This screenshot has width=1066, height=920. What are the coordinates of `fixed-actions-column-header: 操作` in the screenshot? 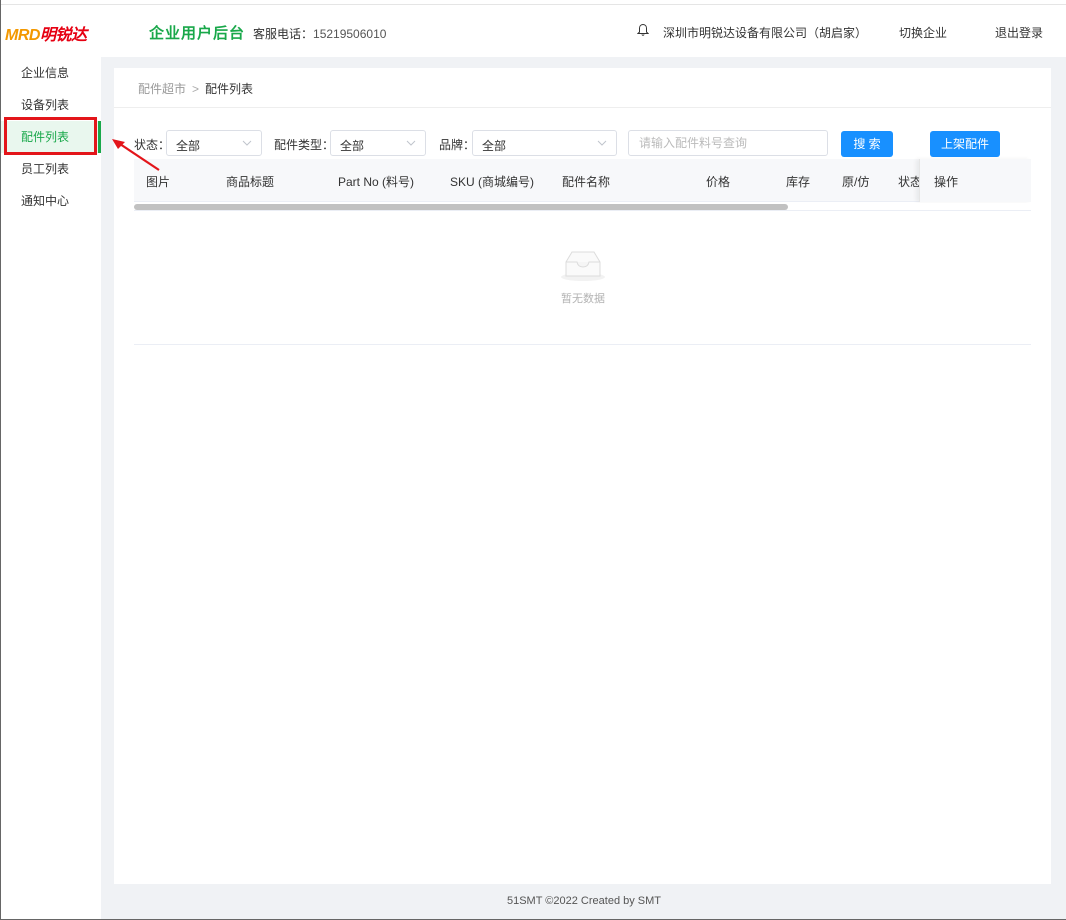 It's located at (975, 180).